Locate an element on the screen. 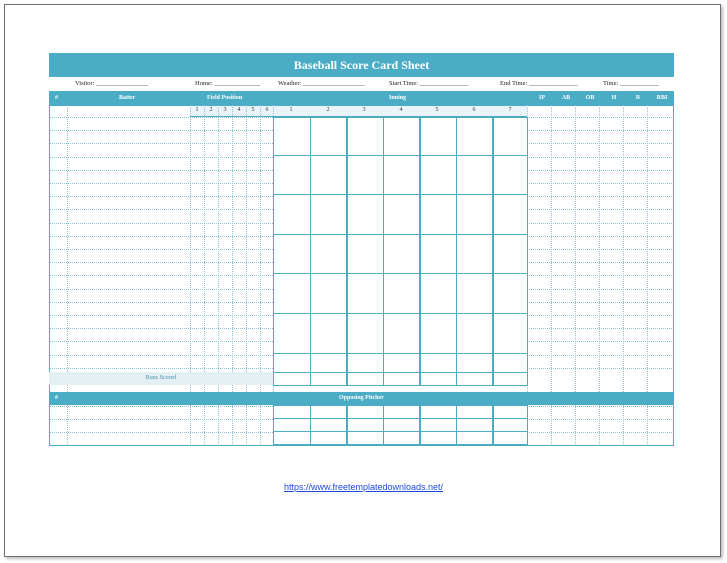 This screenshot has height=563, width=727. time-field: Time: ____________ is located at coordinates (631, 83).